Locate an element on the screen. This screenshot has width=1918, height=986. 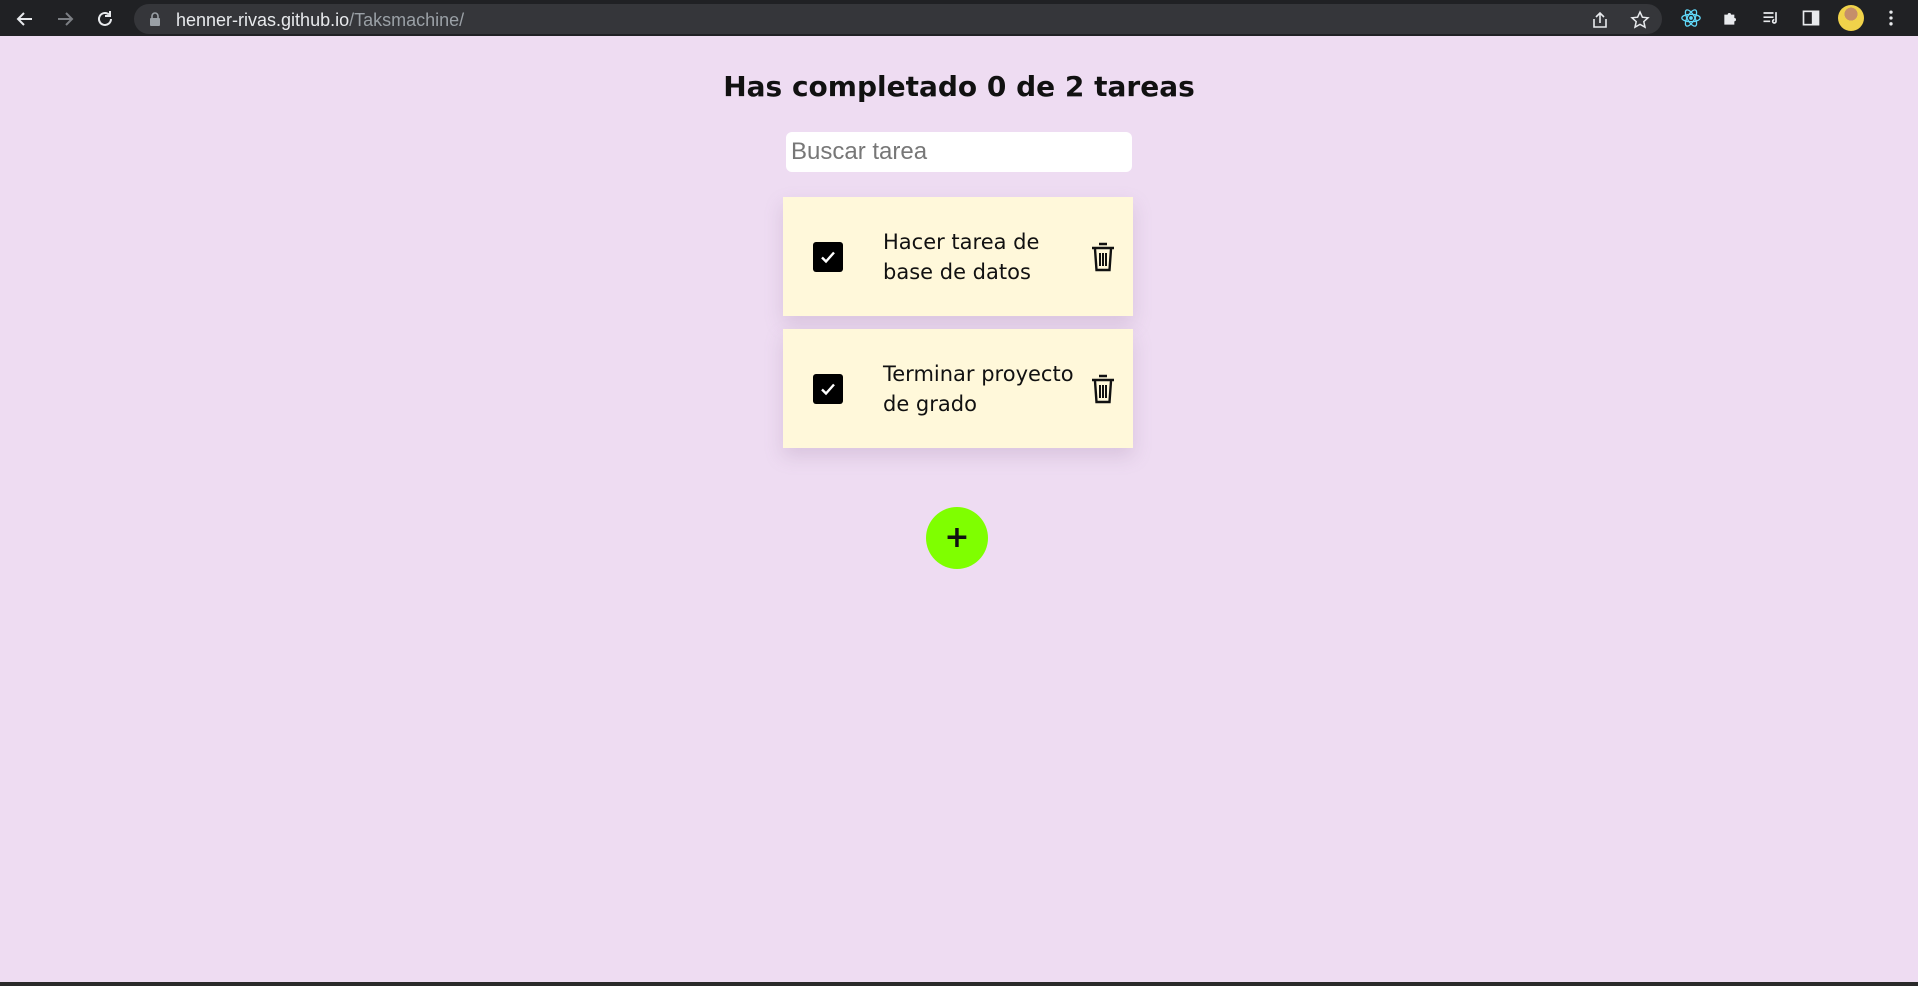
add-button-label: + is located at coordinates (957, 537).